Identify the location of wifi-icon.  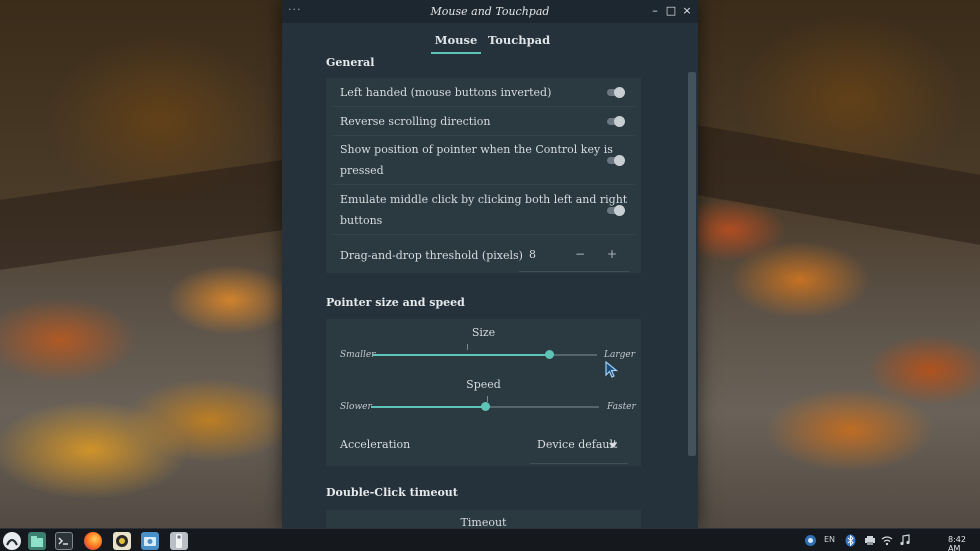
(887, 540).